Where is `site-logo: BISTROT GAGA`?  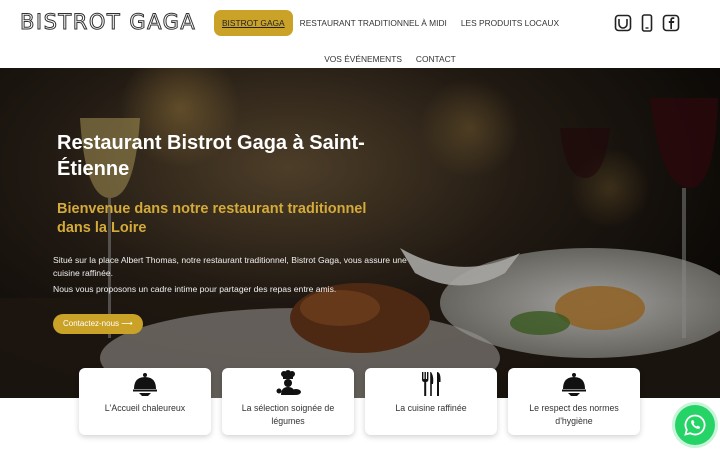
site-logo: BISTROT GAGA is located at coordinates (107, 22).